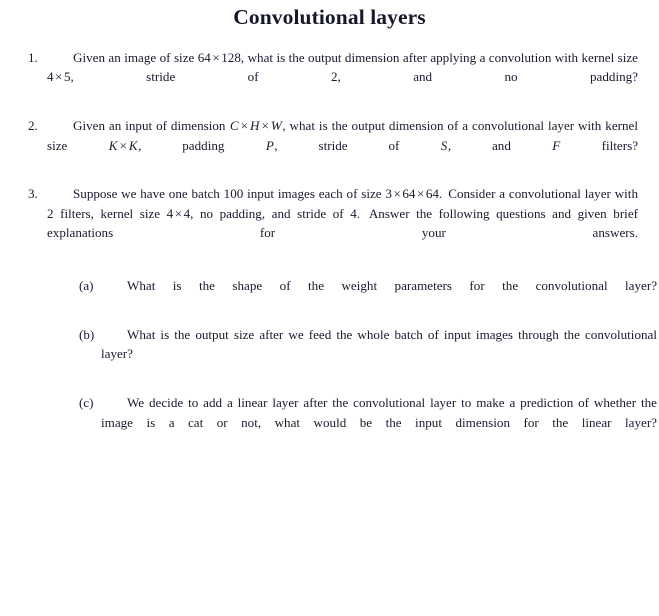 Image resolution: width=659 pixels, height=616 pixels. What do you see at coordinates (202, 145) in the screenshot?
I see `text-run: , padding` at bounding box center [202, 145].